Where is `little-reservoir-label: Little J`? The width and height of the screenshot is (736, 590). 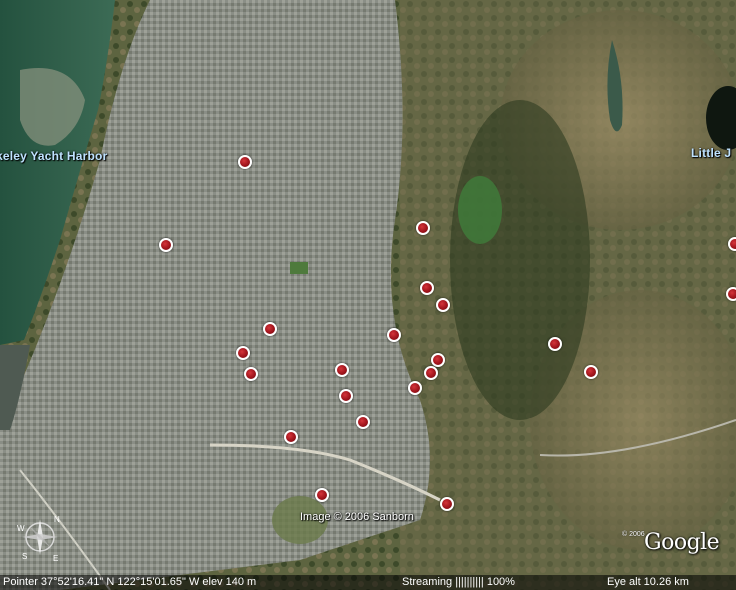
little-reservoir-label: Little J is located at coordinates (711, 153).